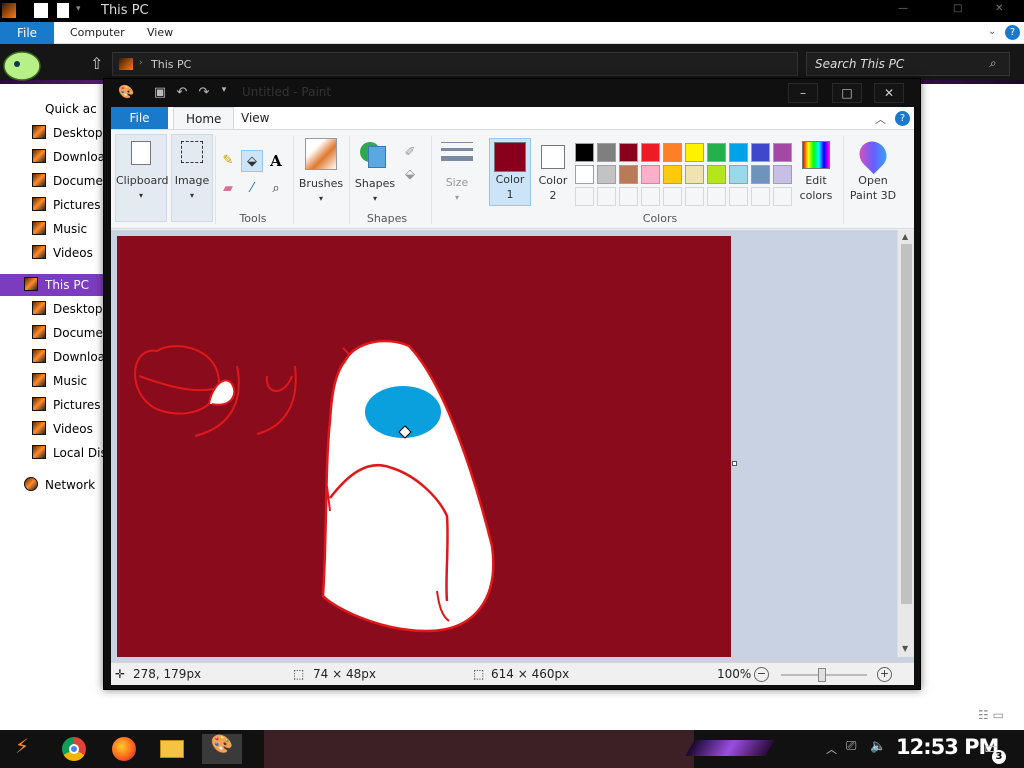 Image resolution: width=1024 pixels, height=768 pixels. Describe the element at coordinates (53, 453) in the screenshot. I see `nav-pc-local-disk: Local Disk` at that location.